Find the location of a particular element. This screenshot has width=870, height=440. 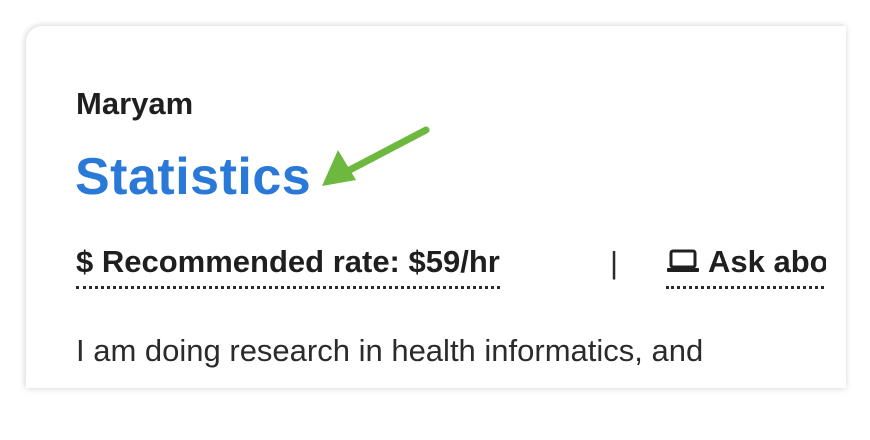

ask-about-label: Ask abo is located at coordinates (767, 261).